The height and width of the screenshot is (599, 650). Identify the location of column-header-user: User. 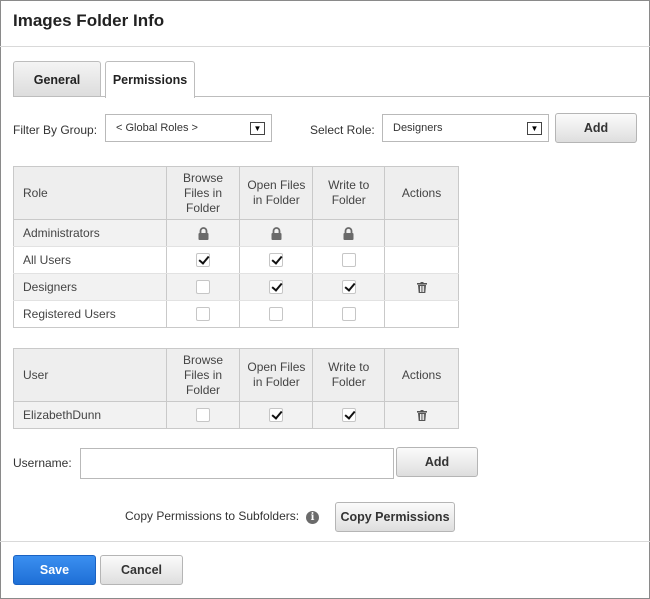
(90, 375).